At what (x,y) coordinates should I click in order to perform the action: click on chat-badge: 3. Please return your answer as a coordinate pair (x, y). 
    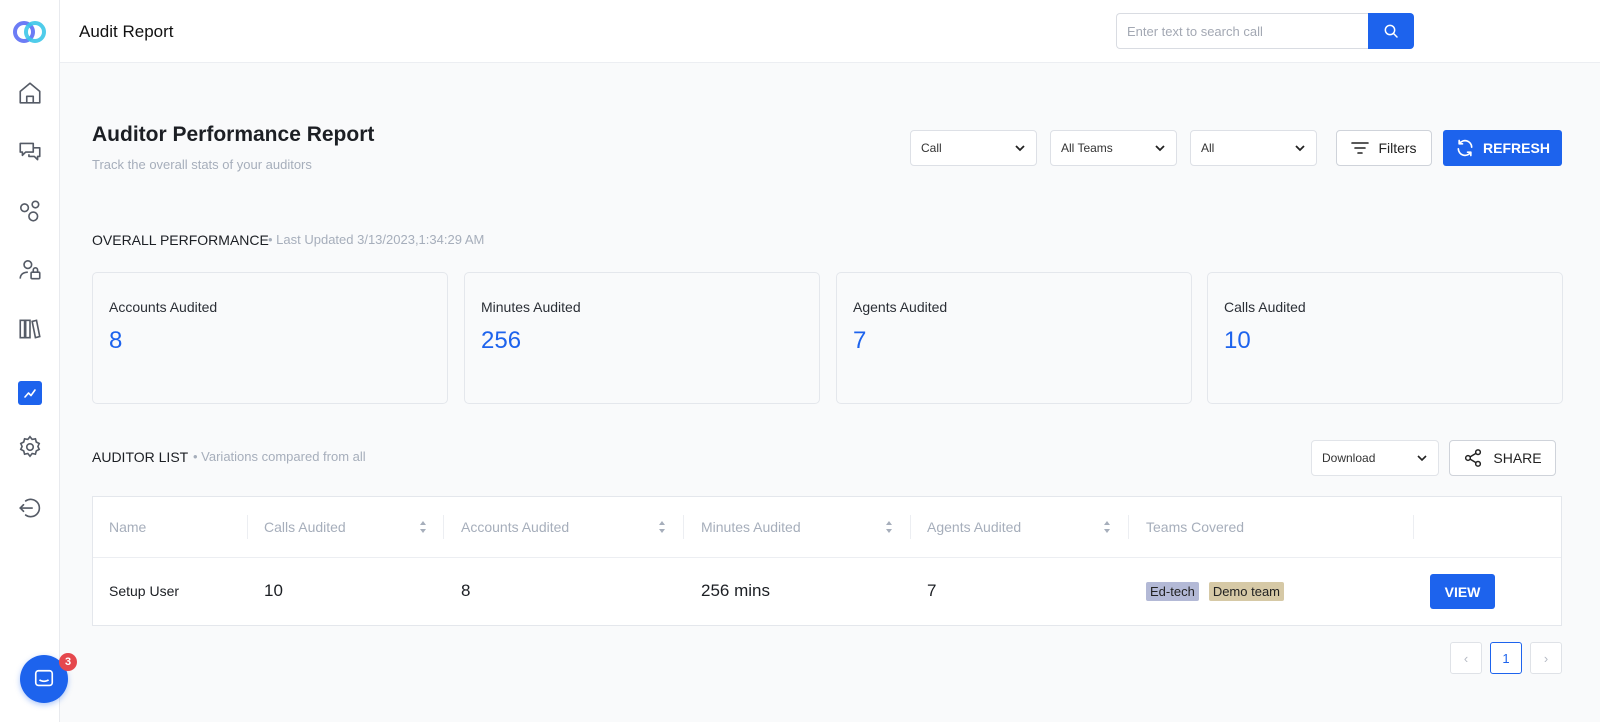
    Looking at the image, I should click on (68, 662).